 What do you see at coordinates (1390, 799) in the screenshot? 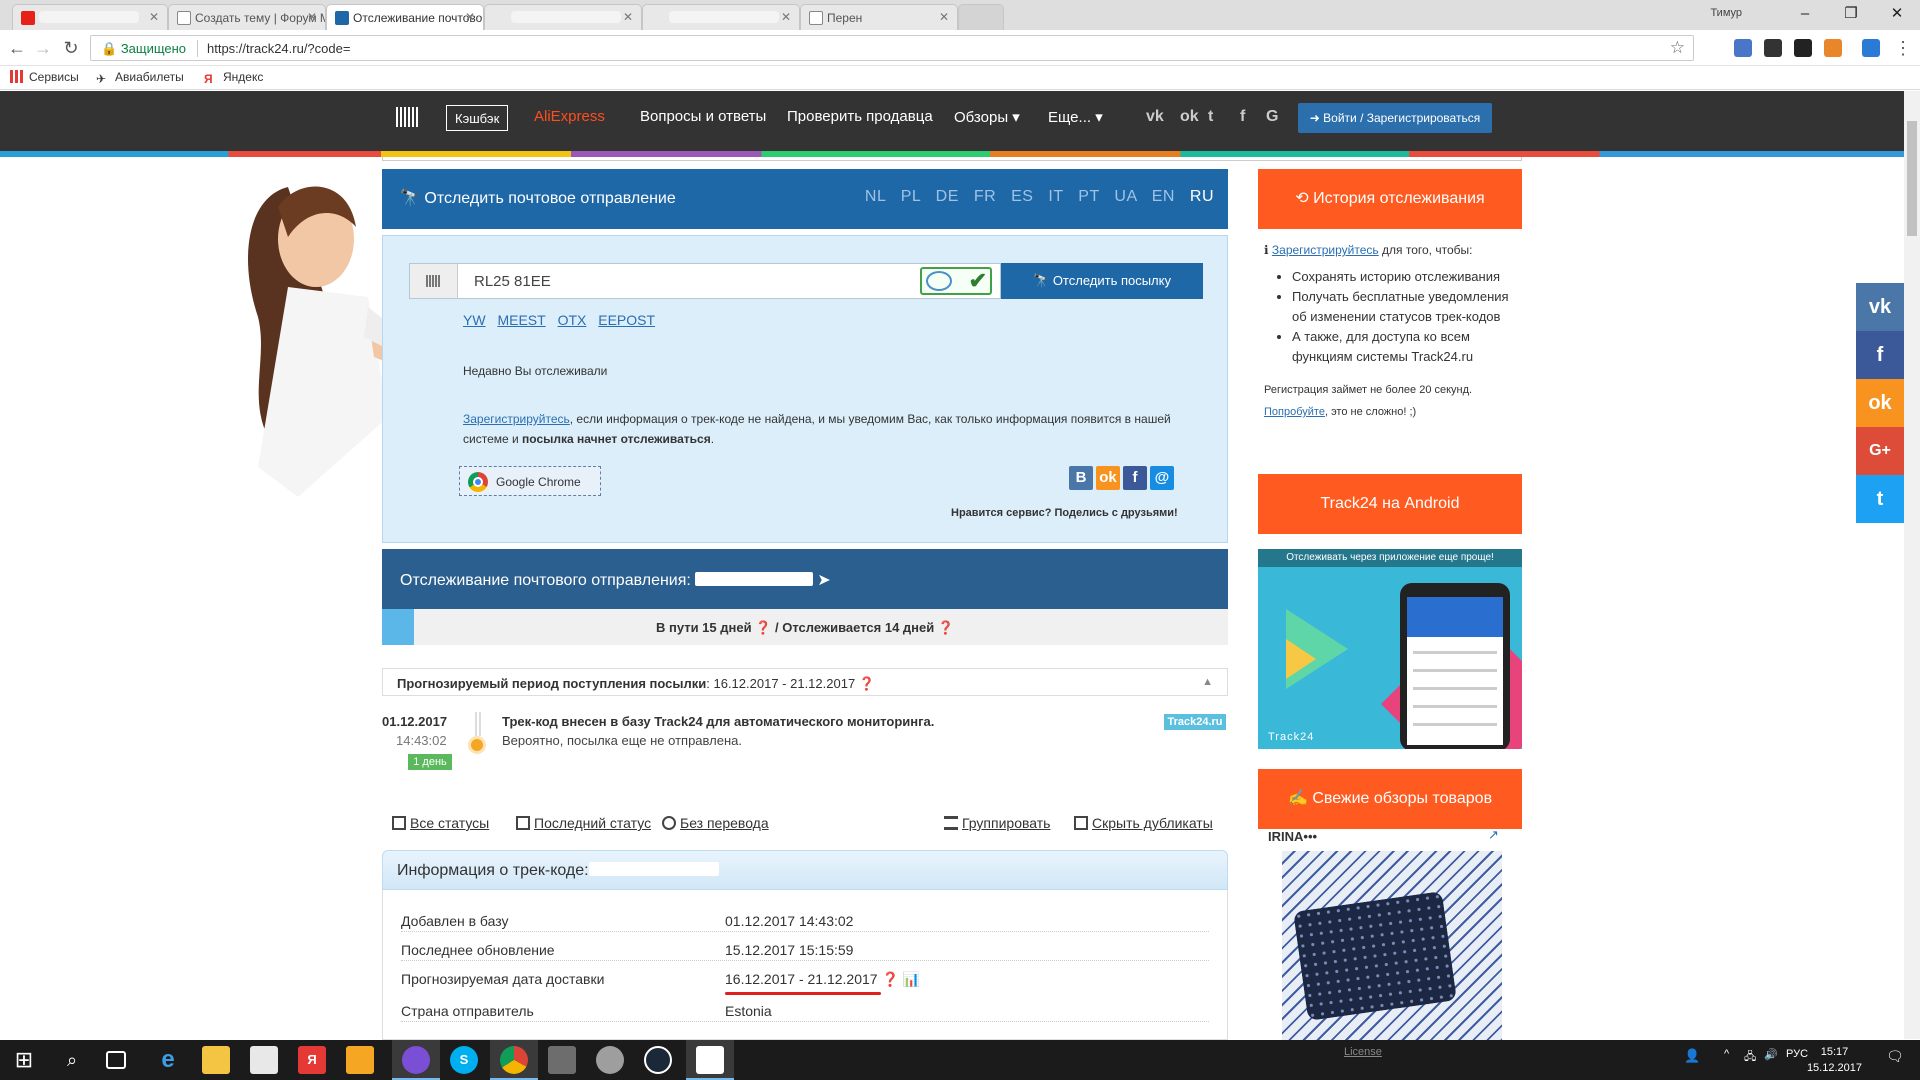
I see `reviews-header: ✍ Свежие обзоры товаров` at bounding box center [1390, 799].